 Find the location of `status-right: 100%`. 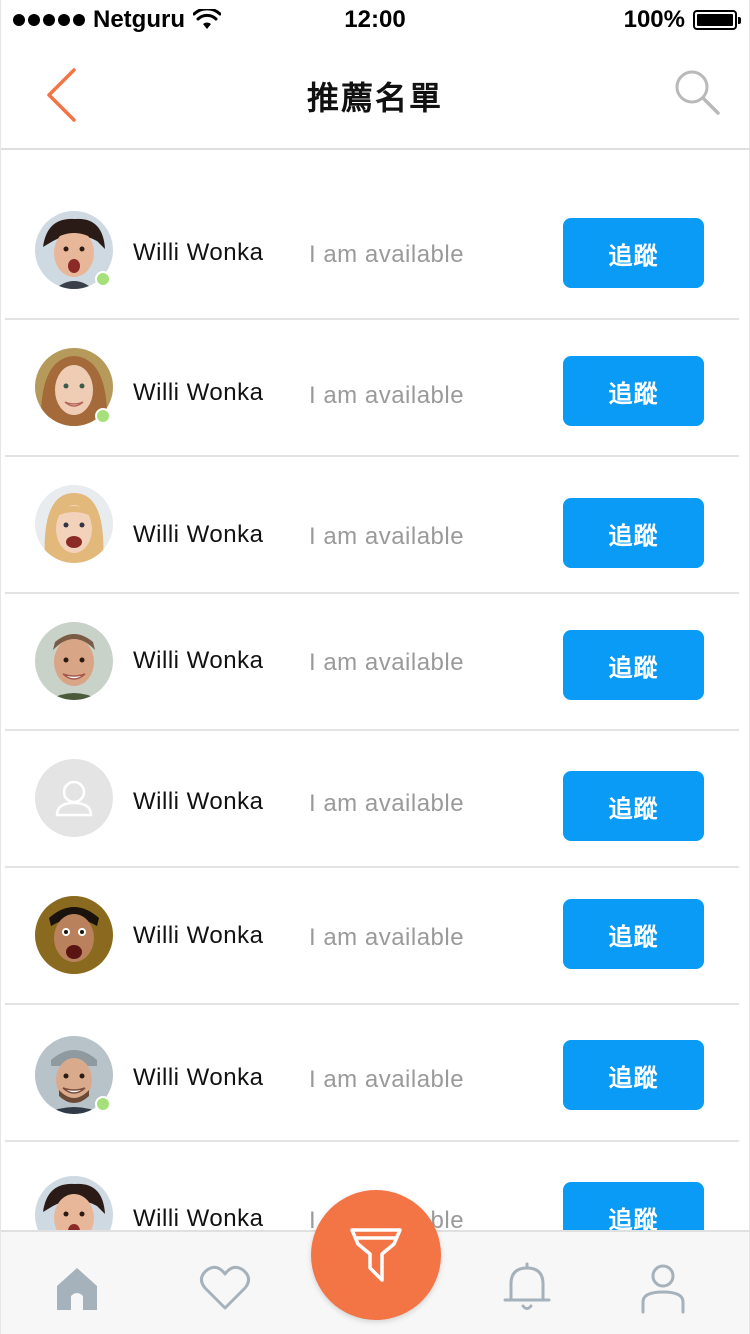

status-right: 100% is located at coordinates (682, 20).